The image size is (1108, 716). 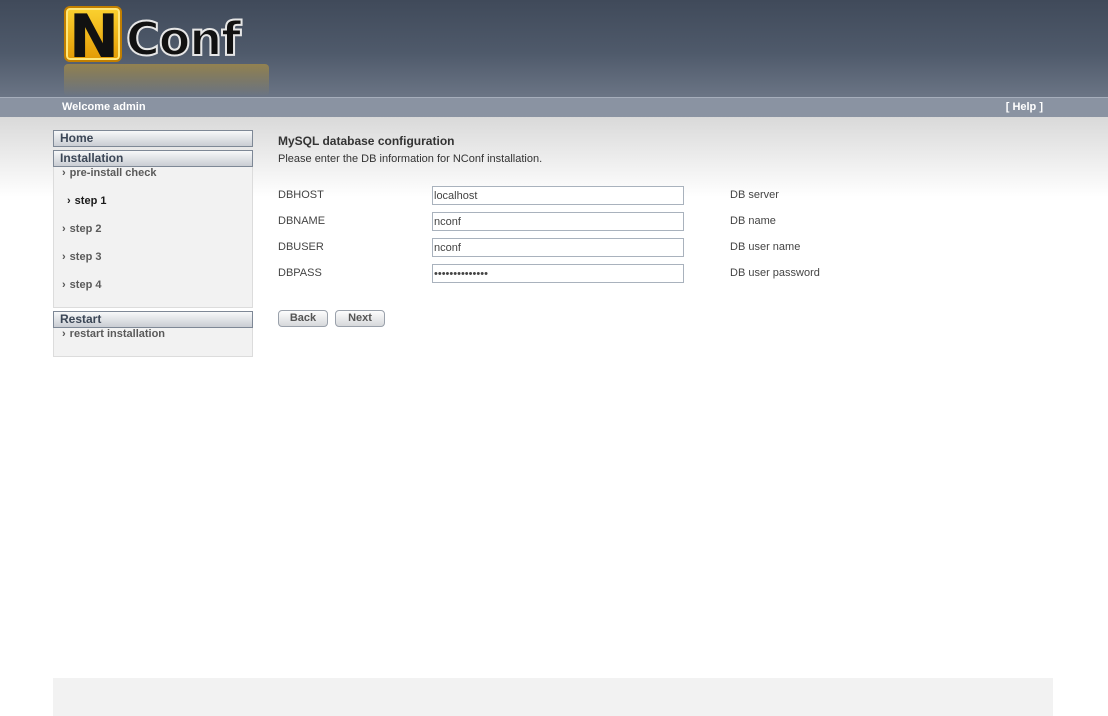 What do you see at coordinates (153, 265) in the screenshot?
I see `sidebar-item-step-3: › step 3` at bounding box center [153, 265].